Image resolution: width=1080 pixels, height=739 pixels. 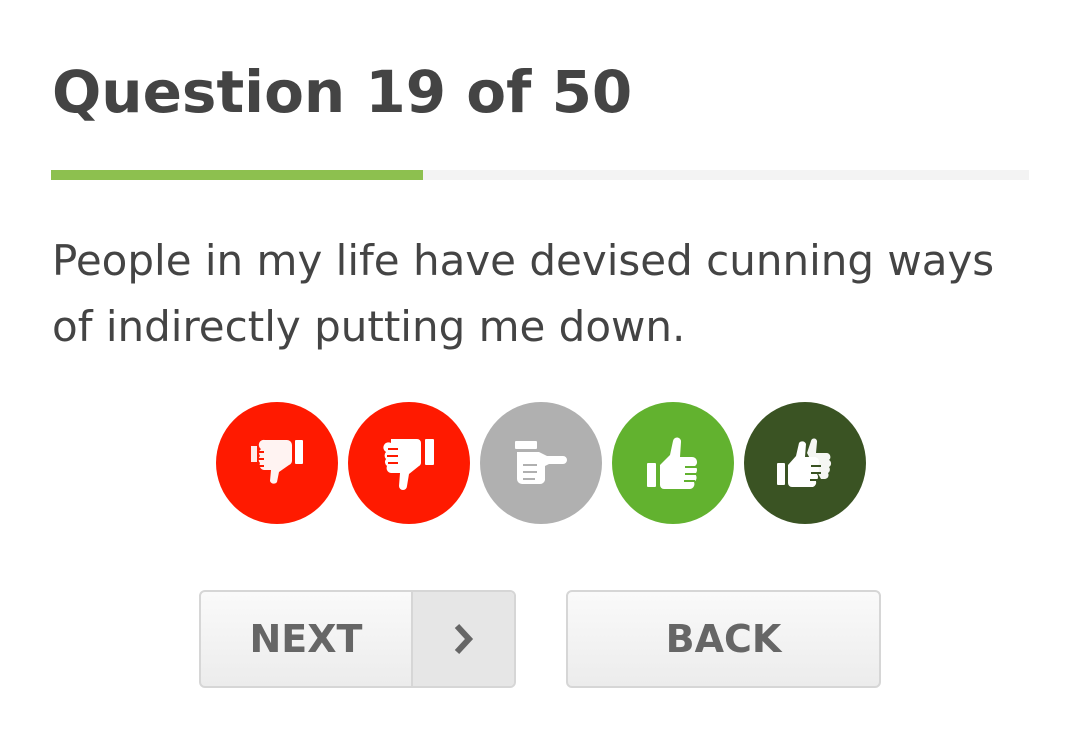 What do you see at coordinates (237, 175) in the screenshot?
I see `progress-bar-fill` at bounding box center [237, 175].